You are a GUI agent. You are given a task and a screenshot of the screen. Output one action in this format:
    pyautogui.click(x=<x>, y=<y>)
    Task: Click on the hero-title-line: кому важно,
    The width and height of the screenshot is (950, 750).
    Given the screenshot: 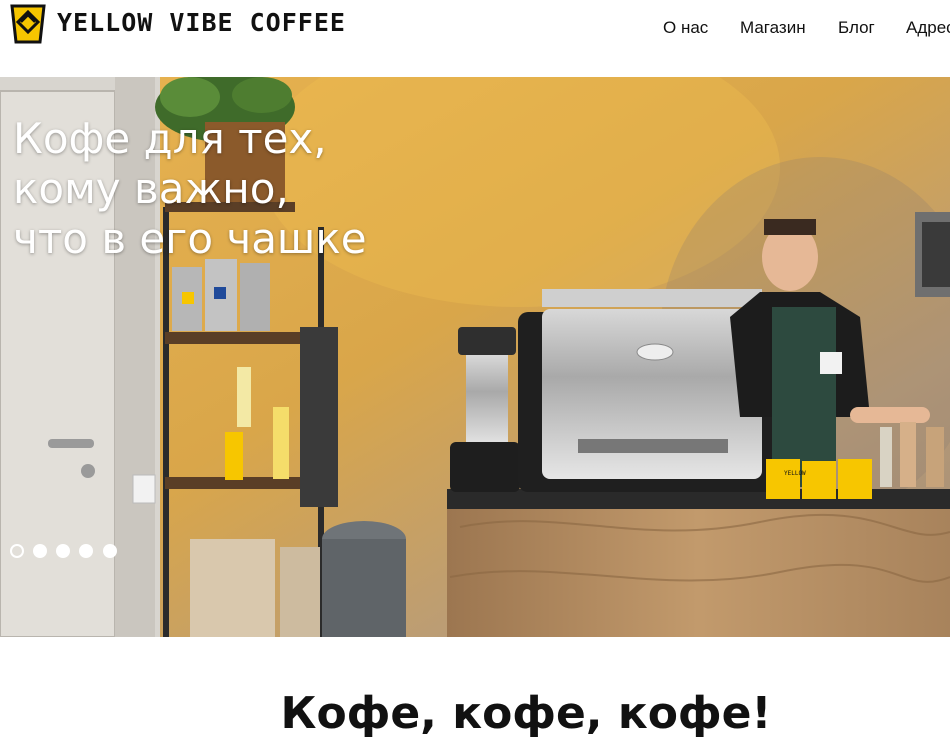 What is the action you would take?
    pyautogui.click(x=151, y=188)
    